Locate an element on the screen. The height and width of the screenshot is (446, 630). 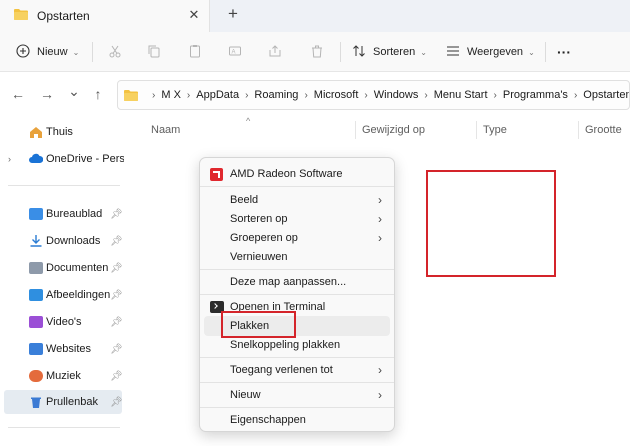
sidebar-item-music: Muziek 📌︎ is located at coordinates (62, 376).